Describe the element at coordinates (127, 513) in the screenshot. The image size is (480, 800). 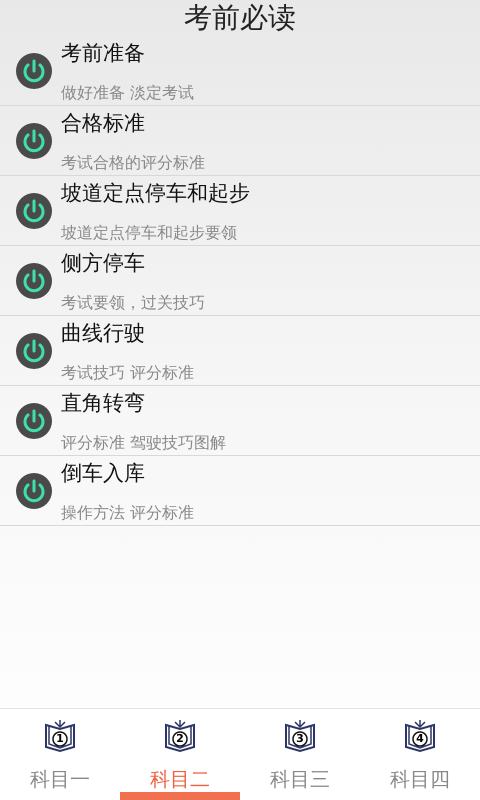
I see `item-subtitle: 操作方法 评分标准` at that location.